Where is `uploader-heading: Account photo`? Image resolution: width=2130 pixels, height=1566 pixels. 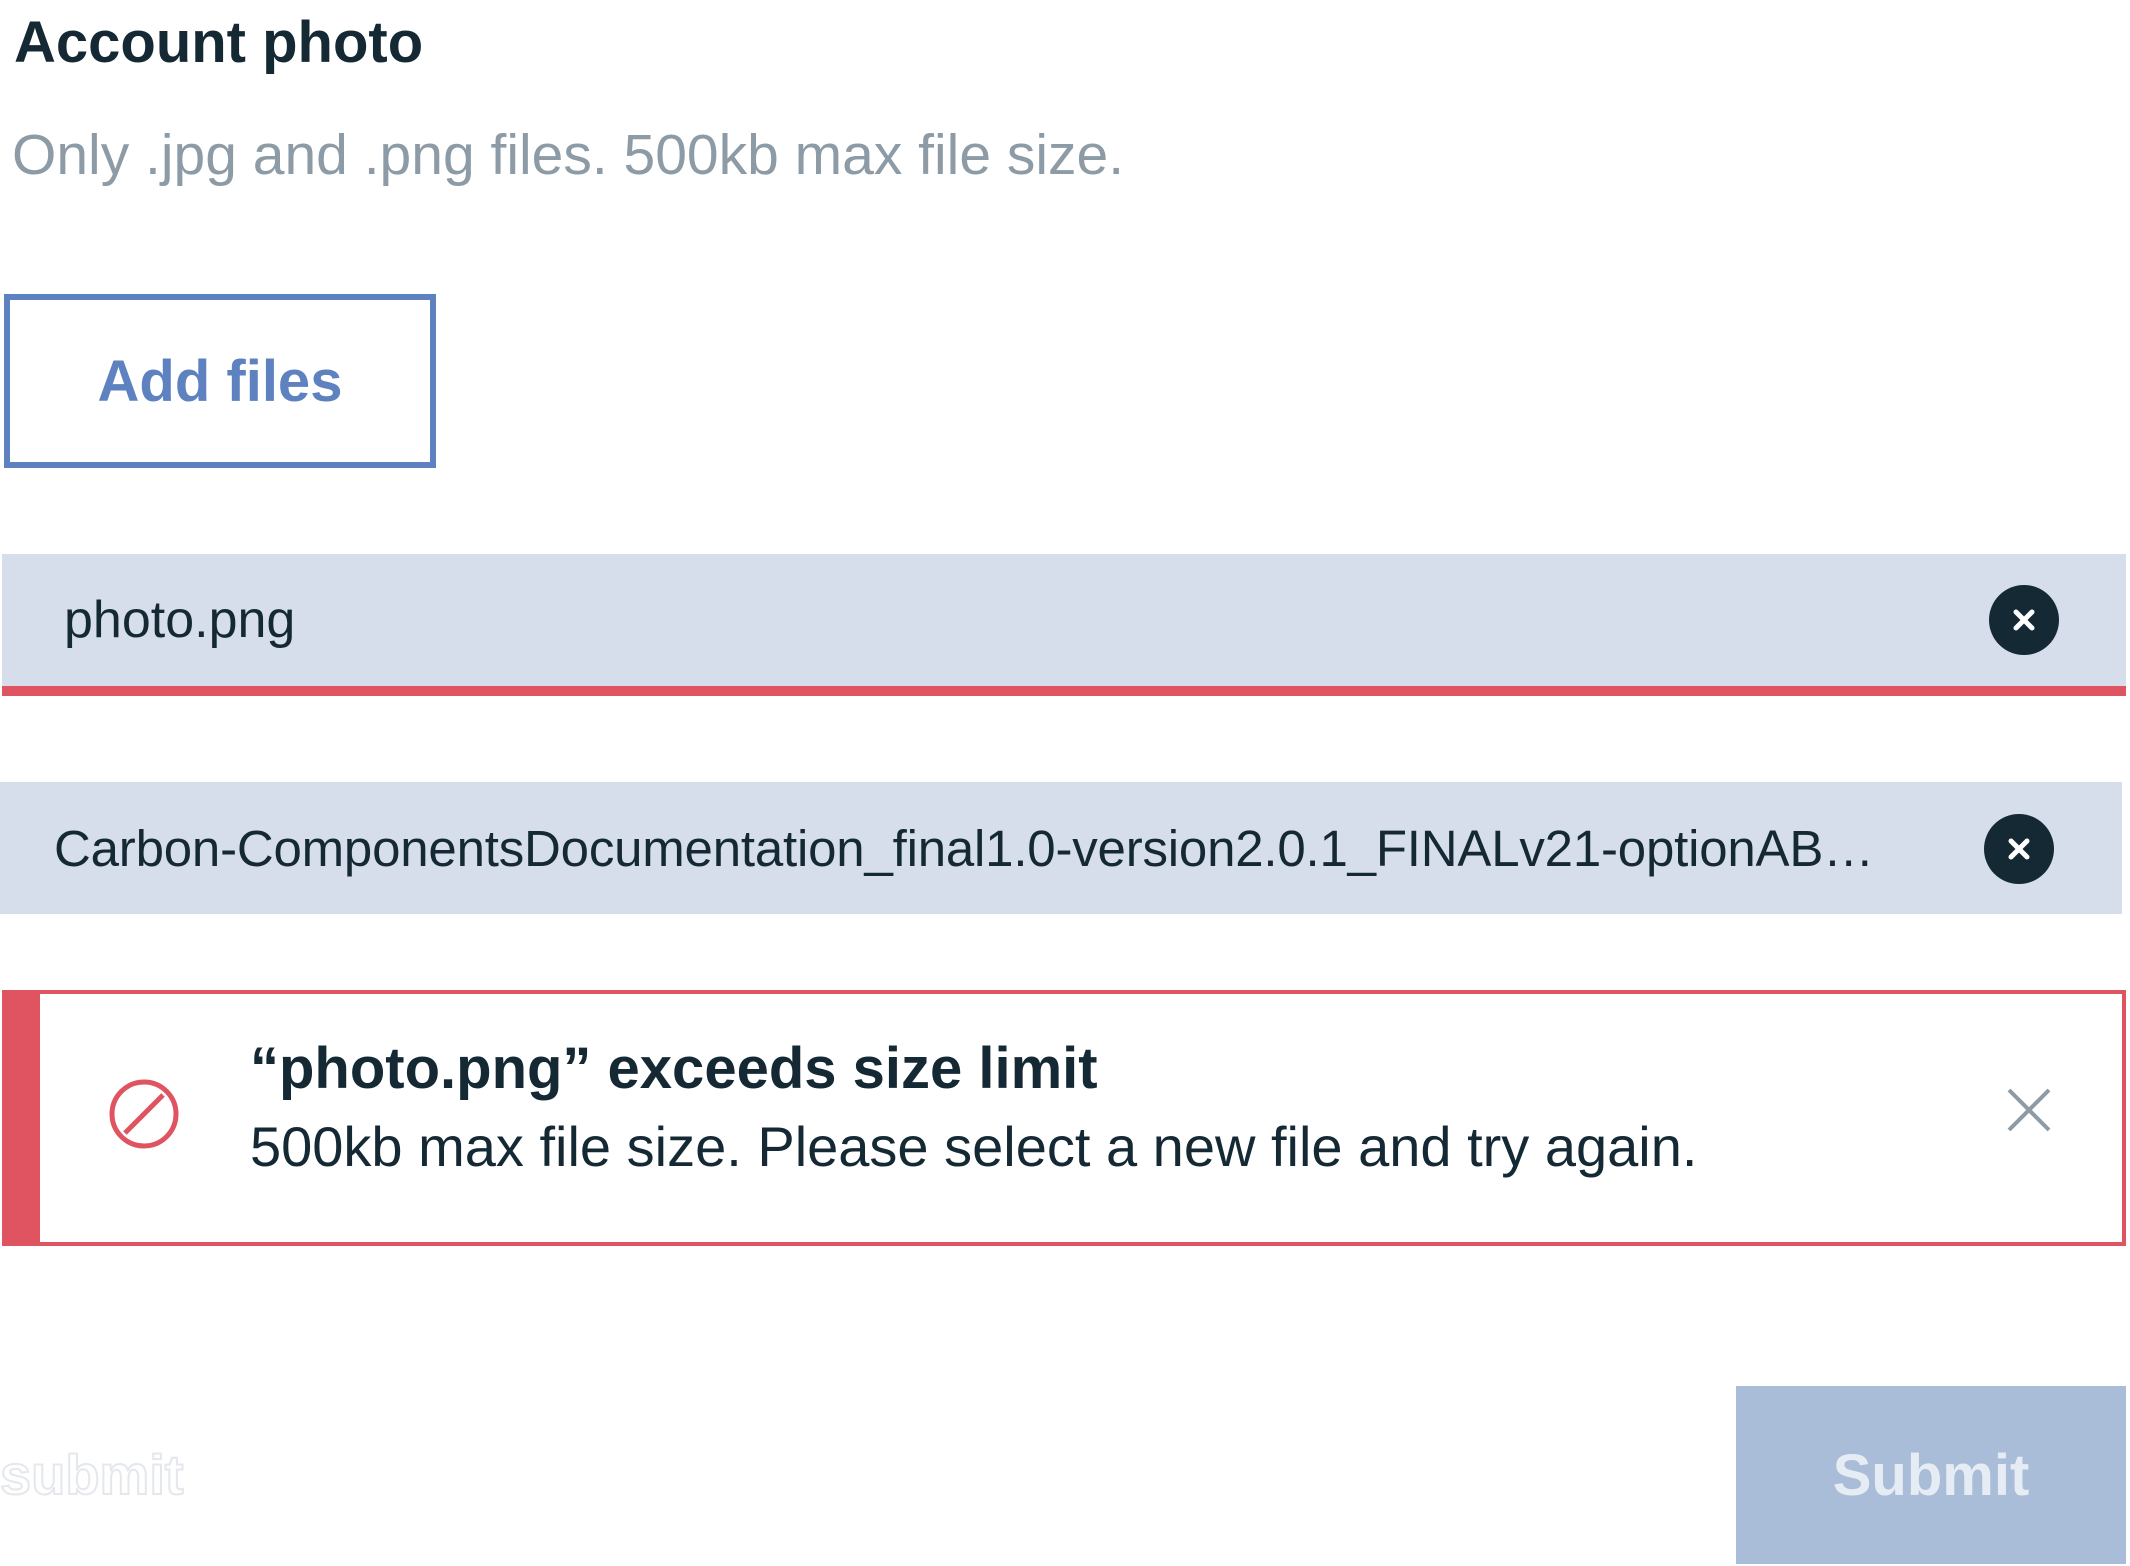
uploader-heading: Account photo is located at coordinates (219, 42).